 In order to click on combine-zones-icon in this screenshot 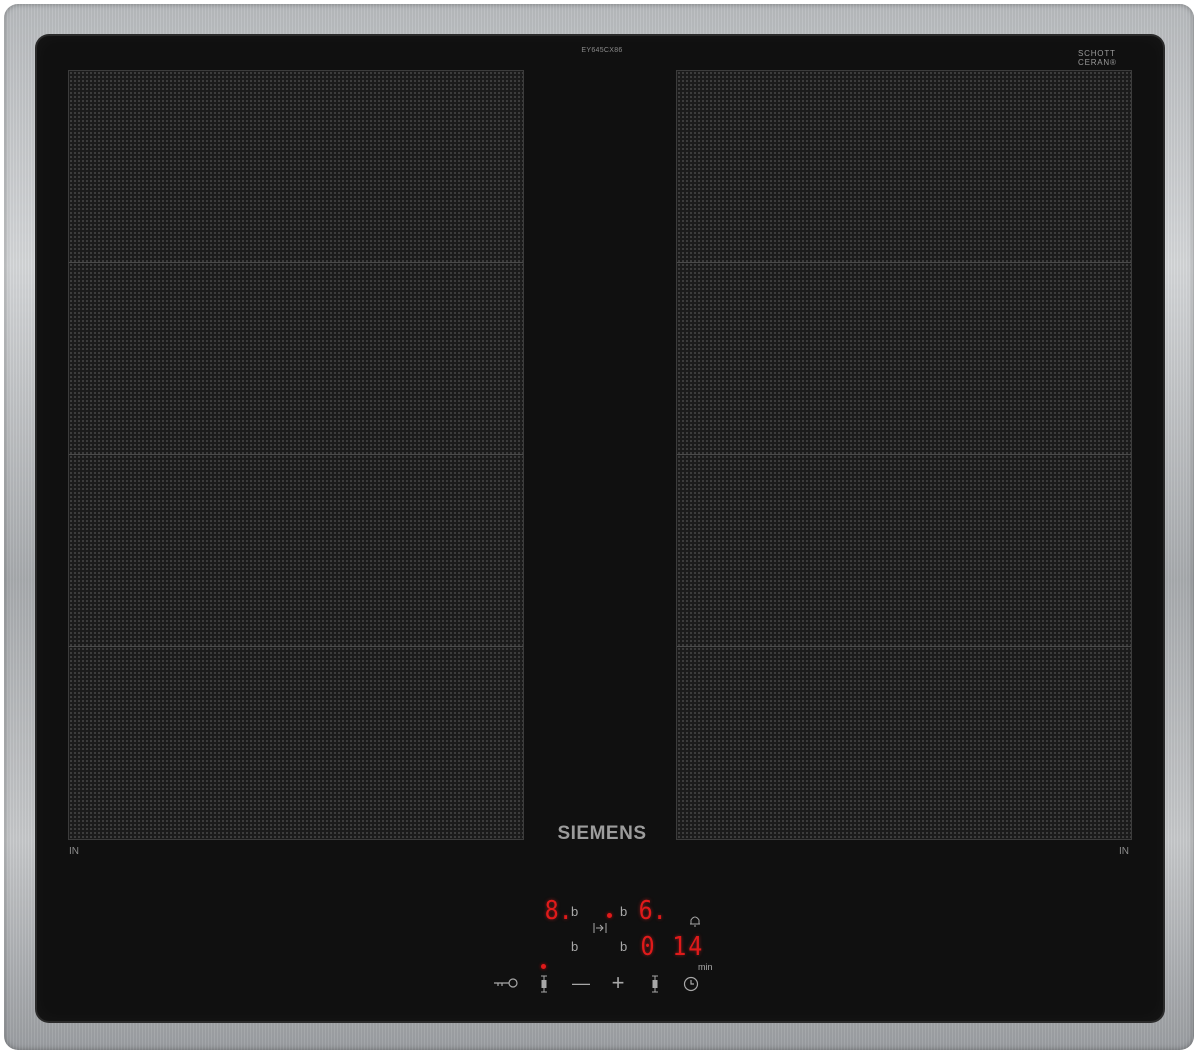, I will do `click(600, 928)`.